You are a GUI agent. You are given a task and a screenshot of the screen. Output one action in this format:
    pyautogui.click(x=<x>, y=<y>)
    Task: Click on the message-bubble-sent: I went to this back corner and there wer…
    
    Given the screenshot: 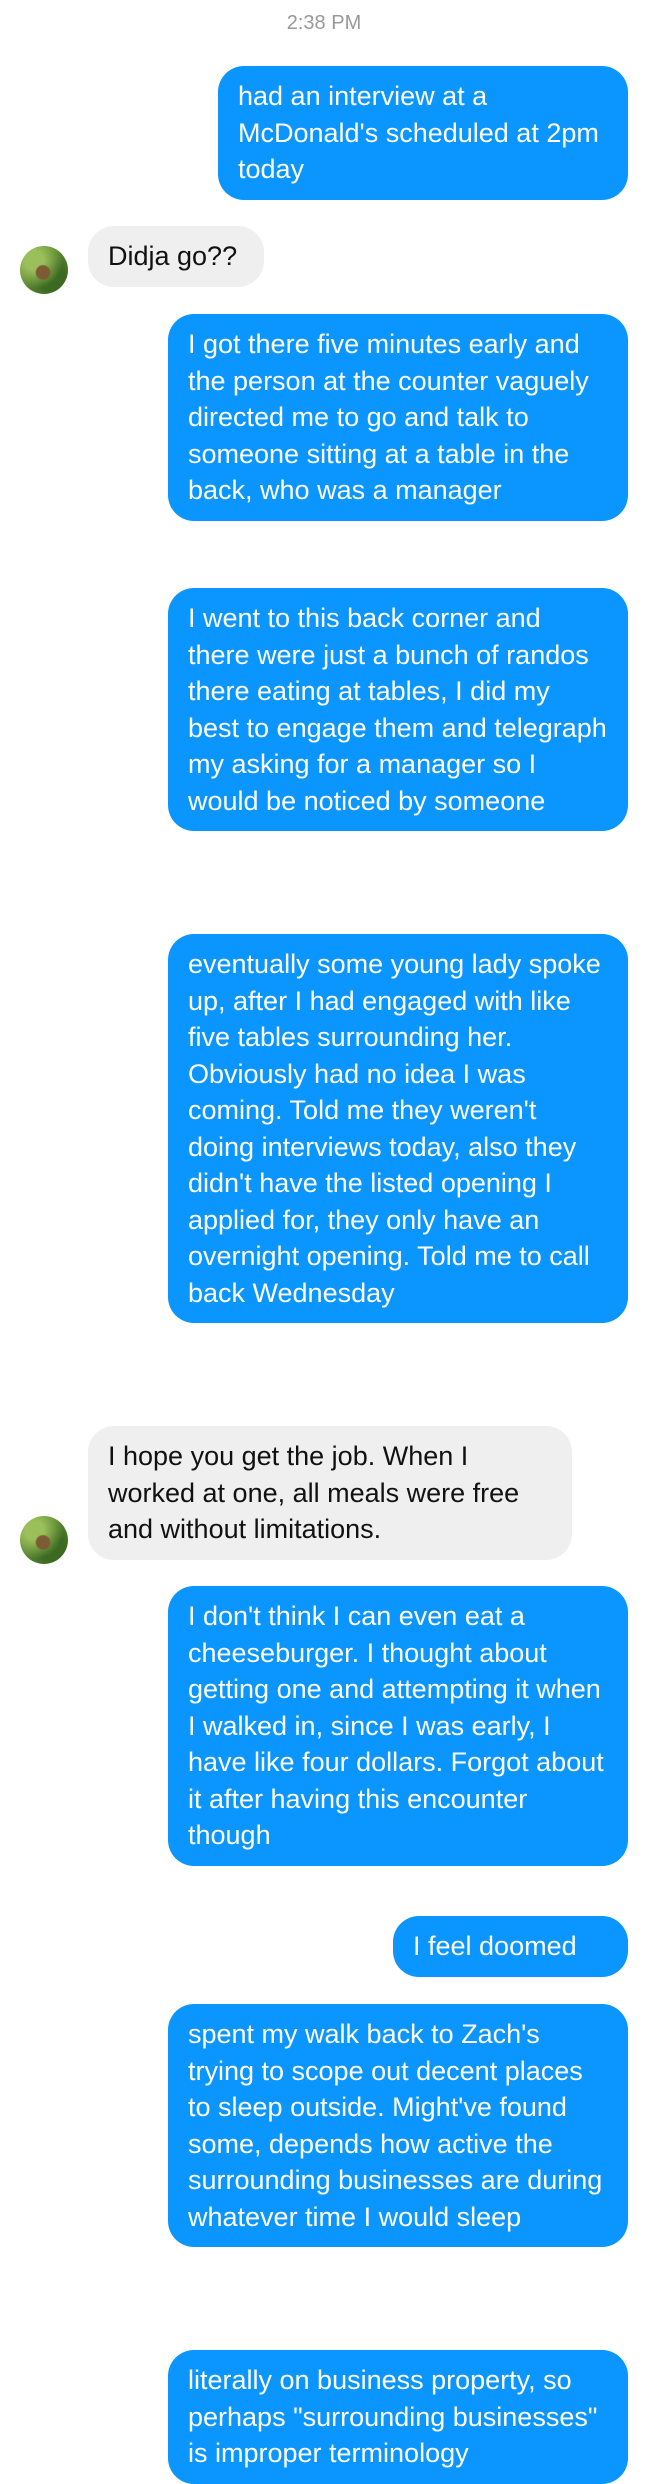 What is the action you would take?
    pyautogui.click(x=398, y=709)
    